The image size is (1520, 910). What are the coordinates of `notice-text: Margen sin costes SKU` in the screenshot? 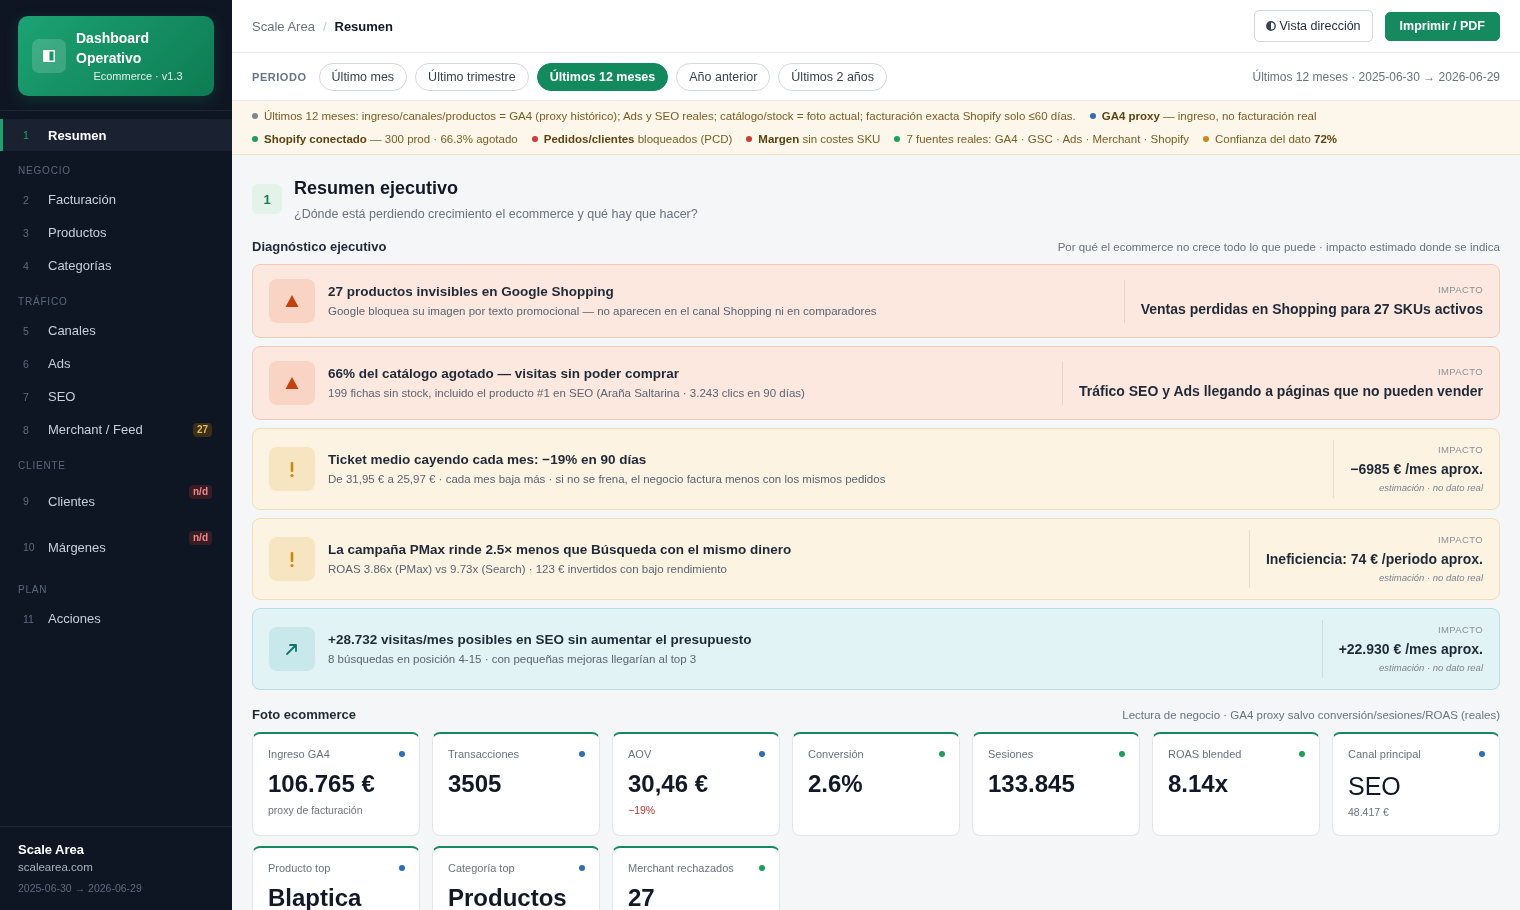 It's located at (819, 138).